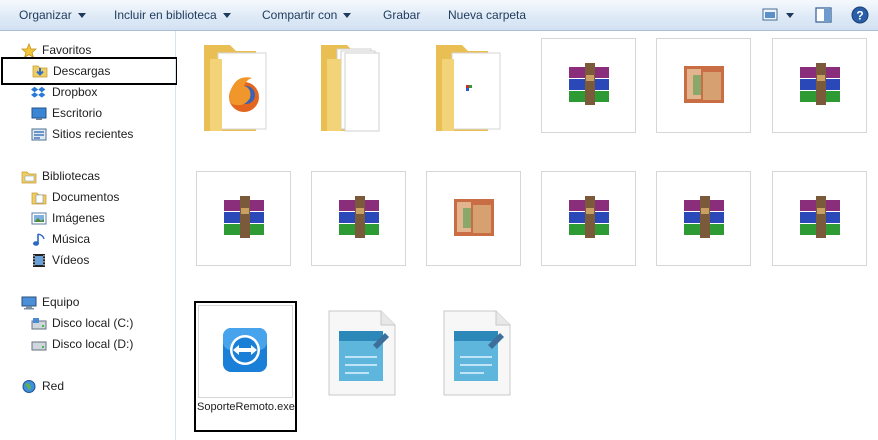  Describe the element at coordinates (93, 344) in the screenshot. I see `nav-disk-d-label: Disco local (D:)` at that location.